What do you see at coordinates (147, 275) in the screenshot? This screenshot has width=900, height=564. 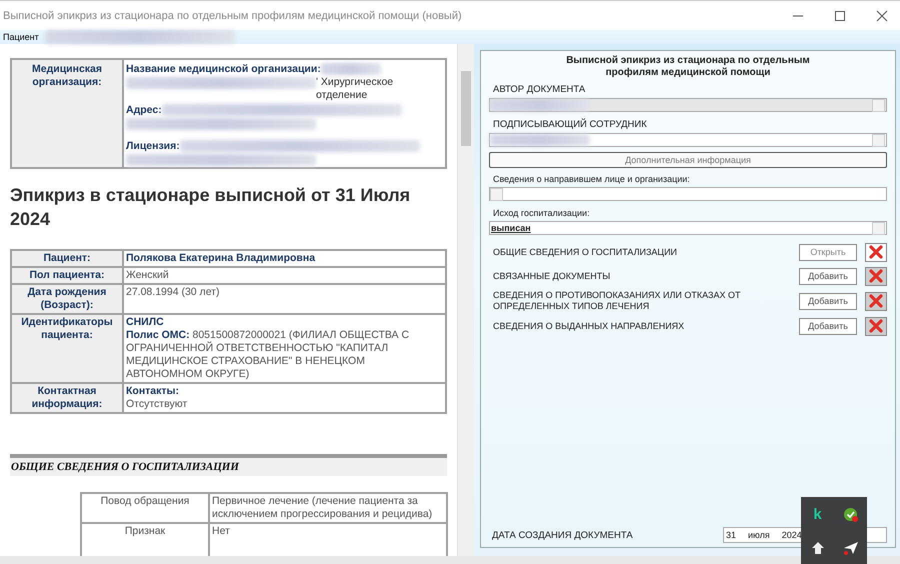 I see `cell-text: Женский` at bounding box center [147, 275].